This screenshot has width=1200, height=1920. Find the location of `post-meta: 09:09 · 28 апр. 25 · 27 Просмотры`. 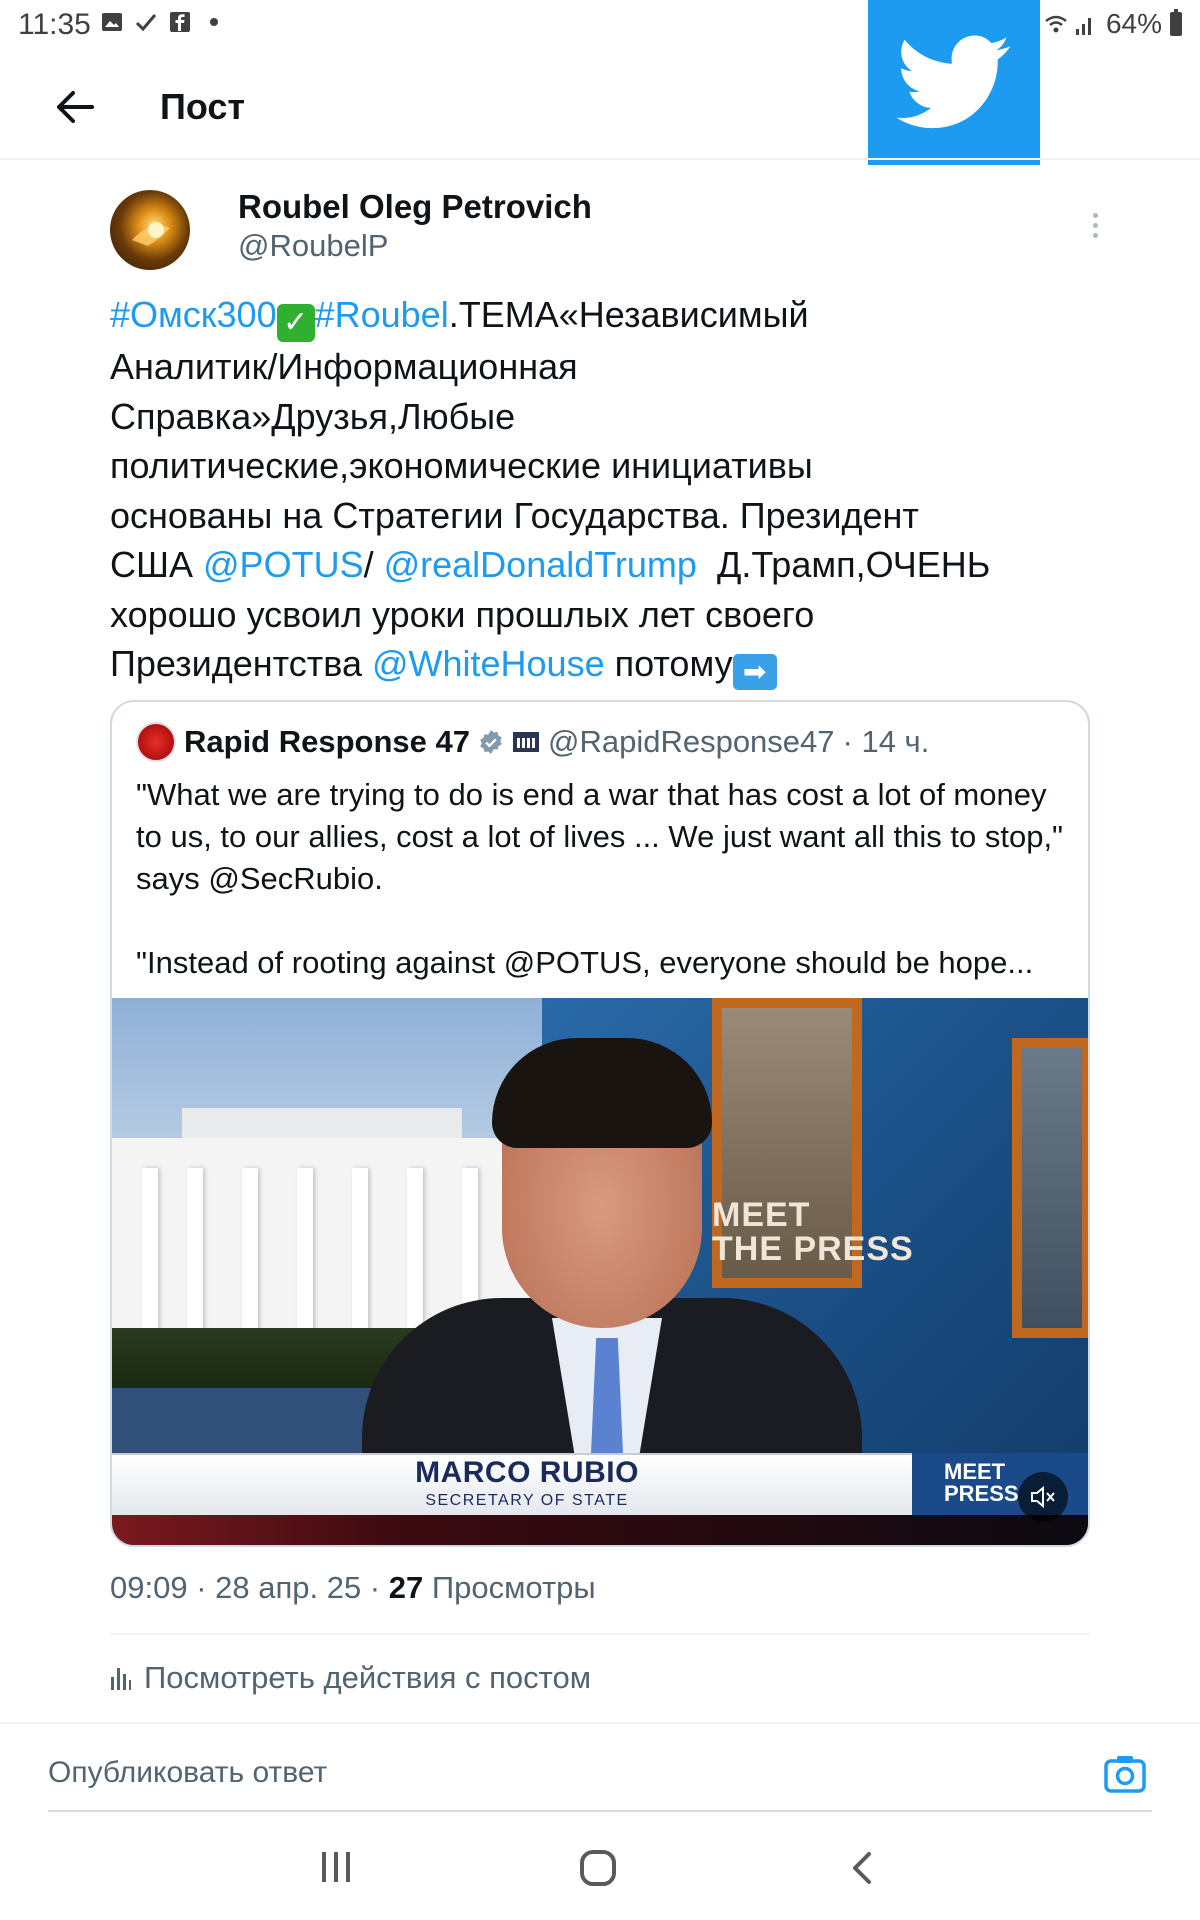

post-meta: 09:09 · 28 апр. 25 · 27 Просмотры is located at coordinates (353, 1588).